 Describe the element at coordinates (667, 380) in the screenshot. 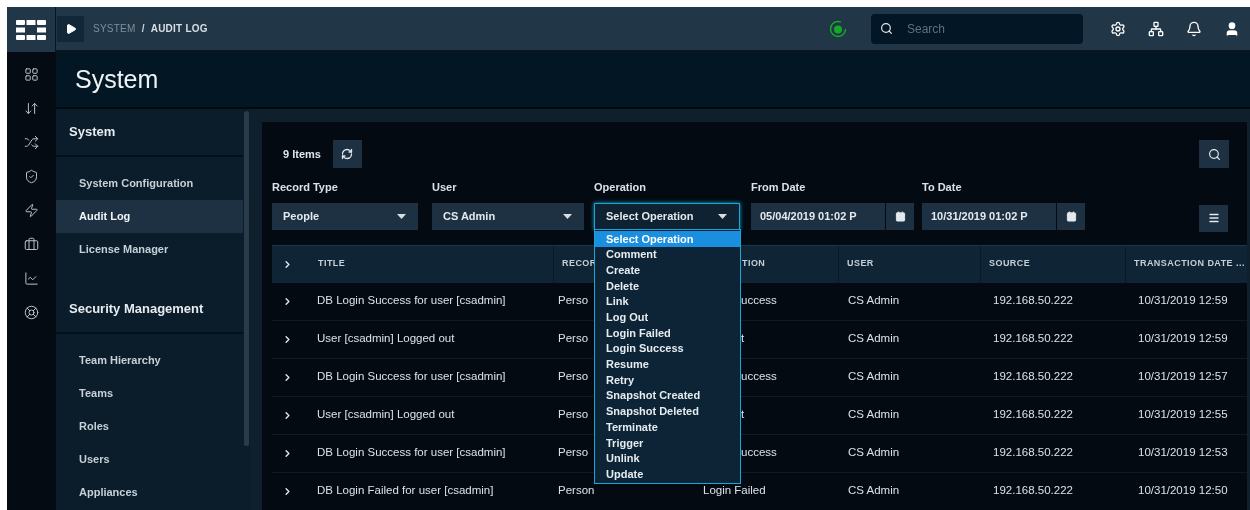

I see `dropdown-option: Retry` at that location.